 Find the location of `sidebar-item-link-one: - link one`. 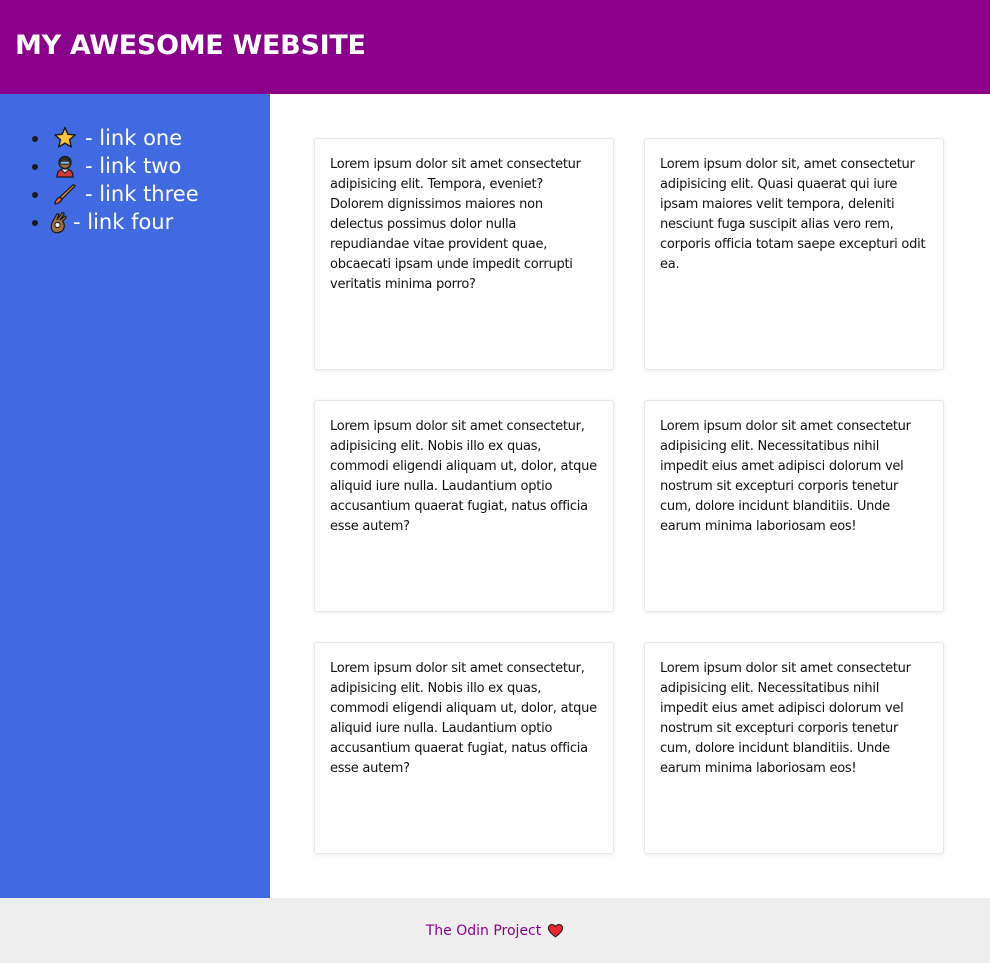

sidebar-item-link-one: - link one is located at coordinates (115, 138).